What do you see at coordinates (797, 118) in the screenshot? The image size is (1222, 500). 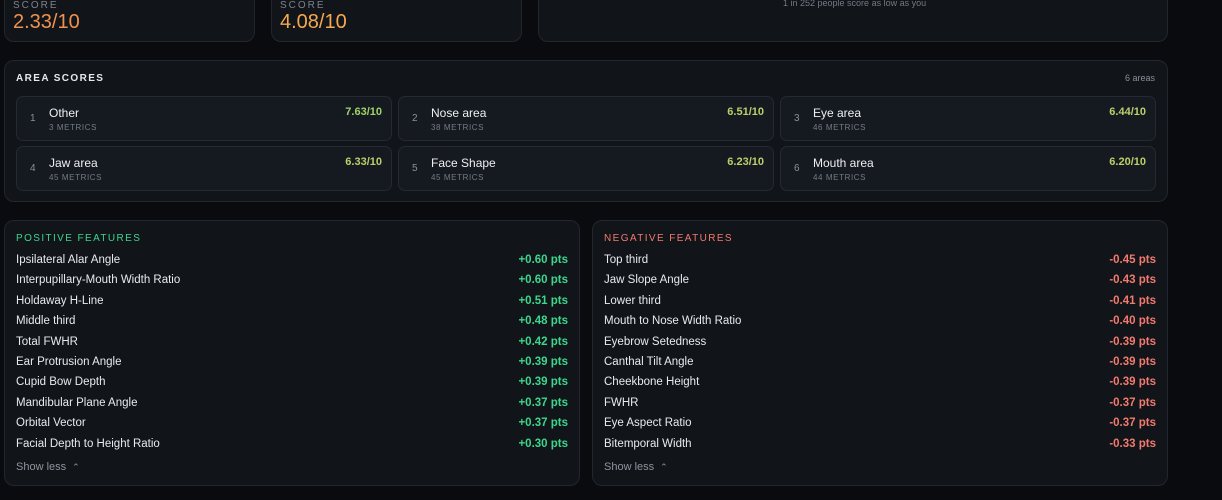 I see `area-index: 3` at bounding box center [797, 118].